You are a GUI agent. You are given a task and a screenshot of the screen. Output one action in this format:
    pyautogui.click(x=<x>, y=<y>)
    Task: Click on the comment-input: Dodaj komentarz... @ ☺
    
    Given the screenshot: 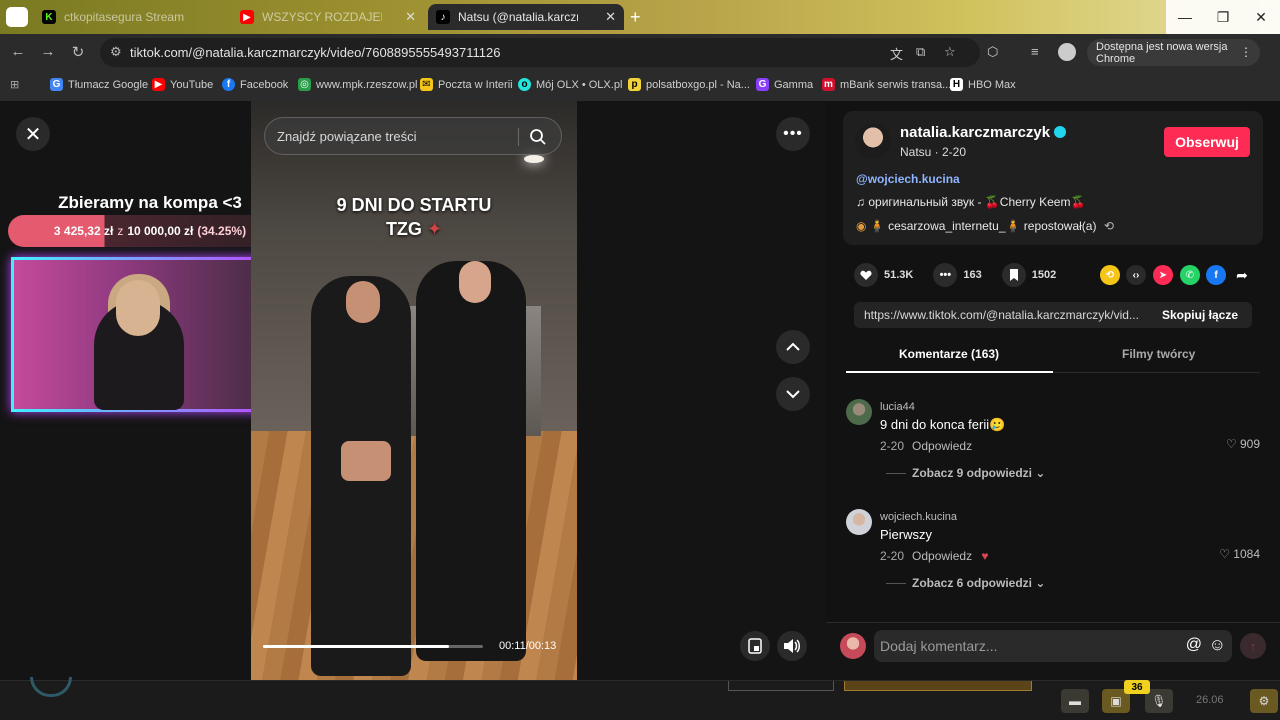 What is the action you would take?
    pyautogui.click(x=1053, y=646)
    